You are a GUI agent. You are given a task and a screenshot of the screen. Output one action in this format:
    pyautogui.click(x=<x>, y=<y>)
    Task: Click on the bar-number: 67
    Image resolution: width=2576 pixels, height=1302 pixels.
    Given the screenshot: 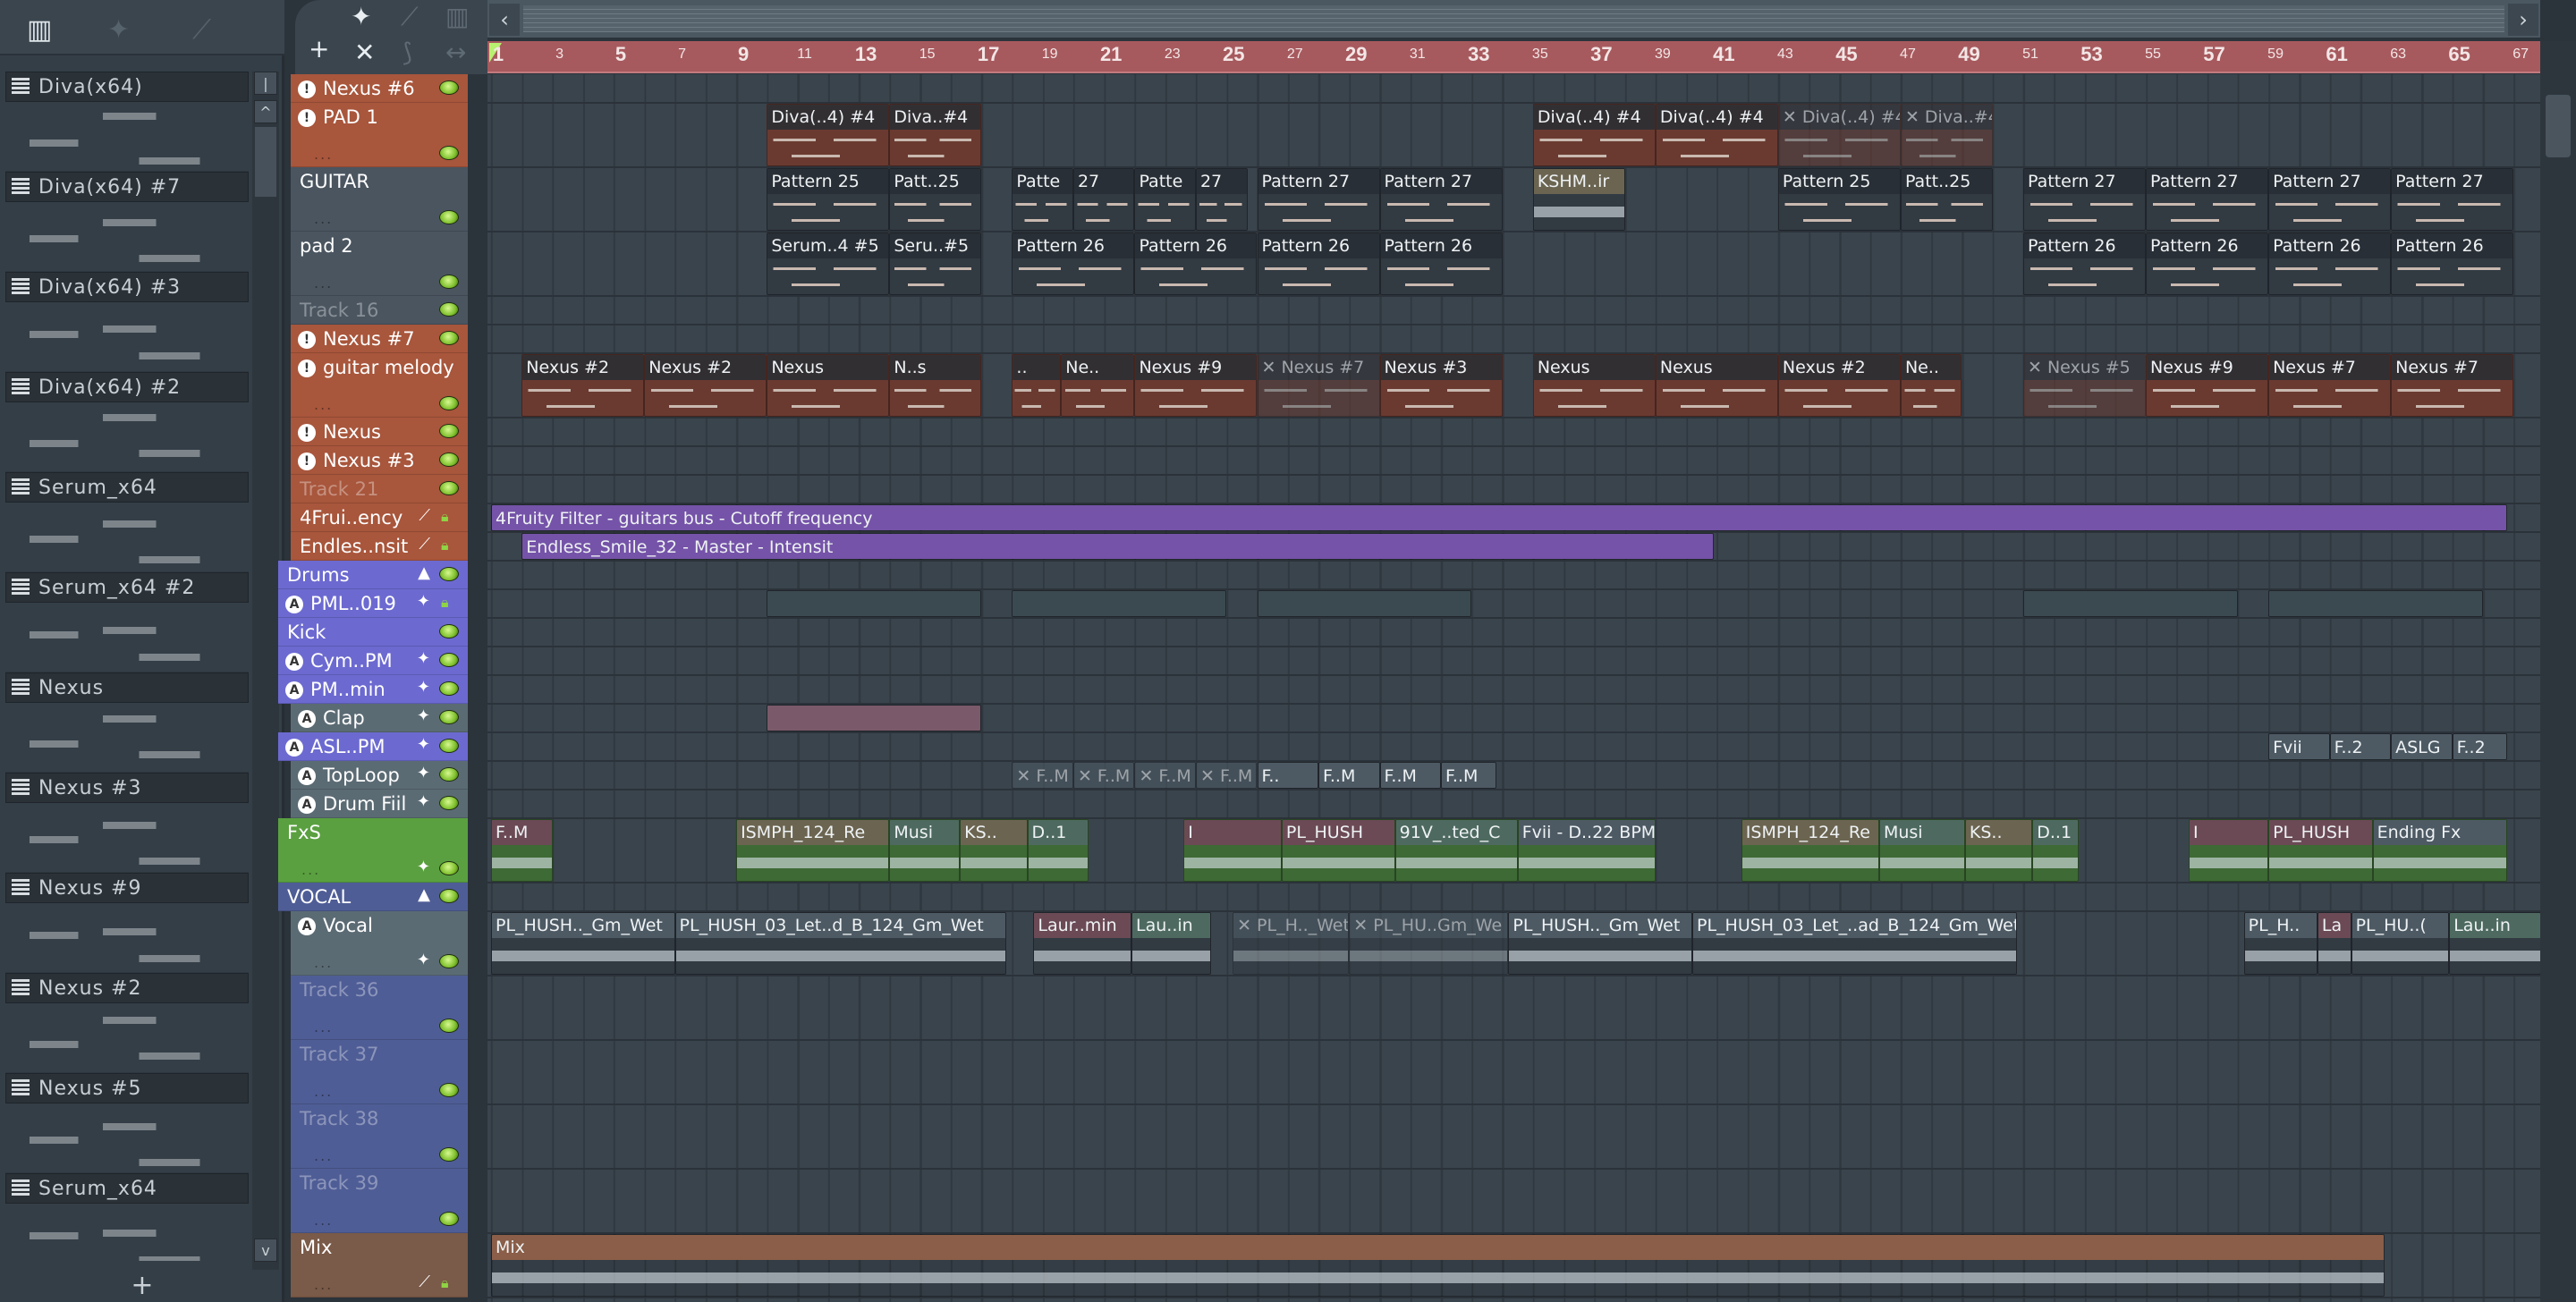 What is the action you would take?
    pyautogui.click(x=2520, y=54)
    